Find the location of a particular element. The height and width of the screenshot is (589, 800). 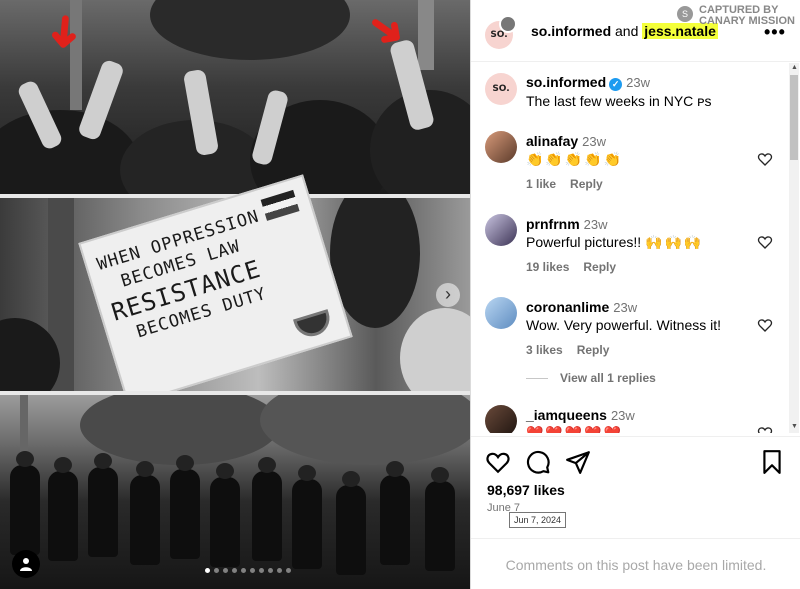

comment-username: coronanlime is located at coordinates (567, 307).